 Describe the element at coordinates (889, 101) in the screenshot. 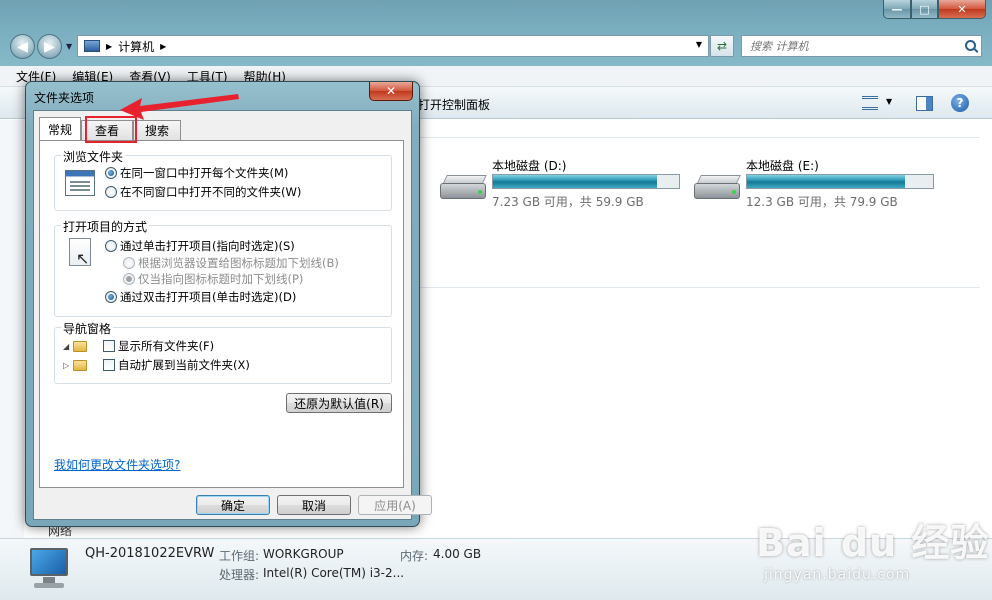

I see `view-dropdown-icon: ▼` at that location.